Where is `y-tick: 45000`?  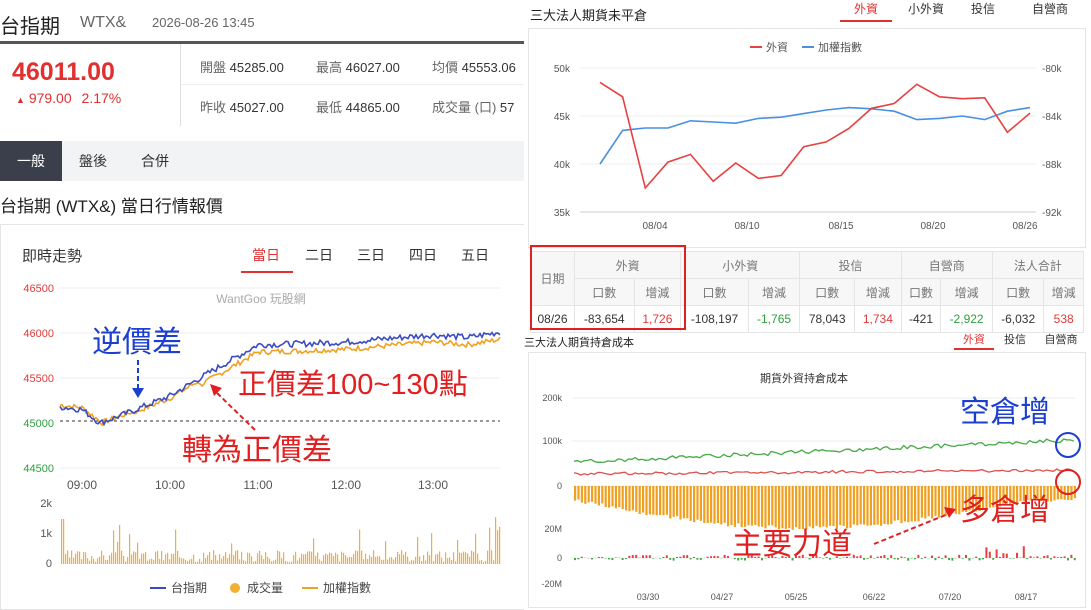 y-tick: 45000 is located at coordinates (38, 424).